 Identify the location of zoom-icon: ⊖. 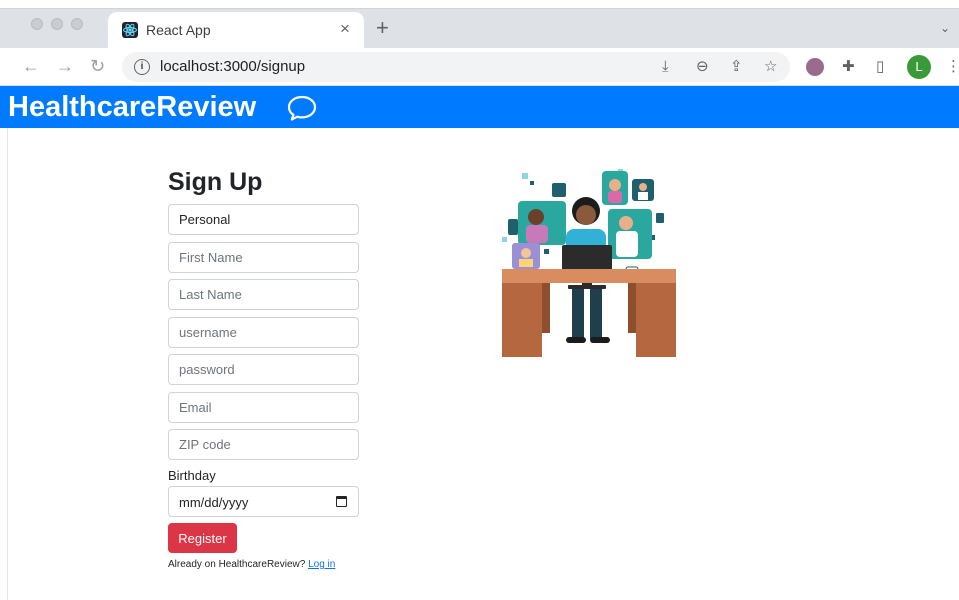
(702, 67).